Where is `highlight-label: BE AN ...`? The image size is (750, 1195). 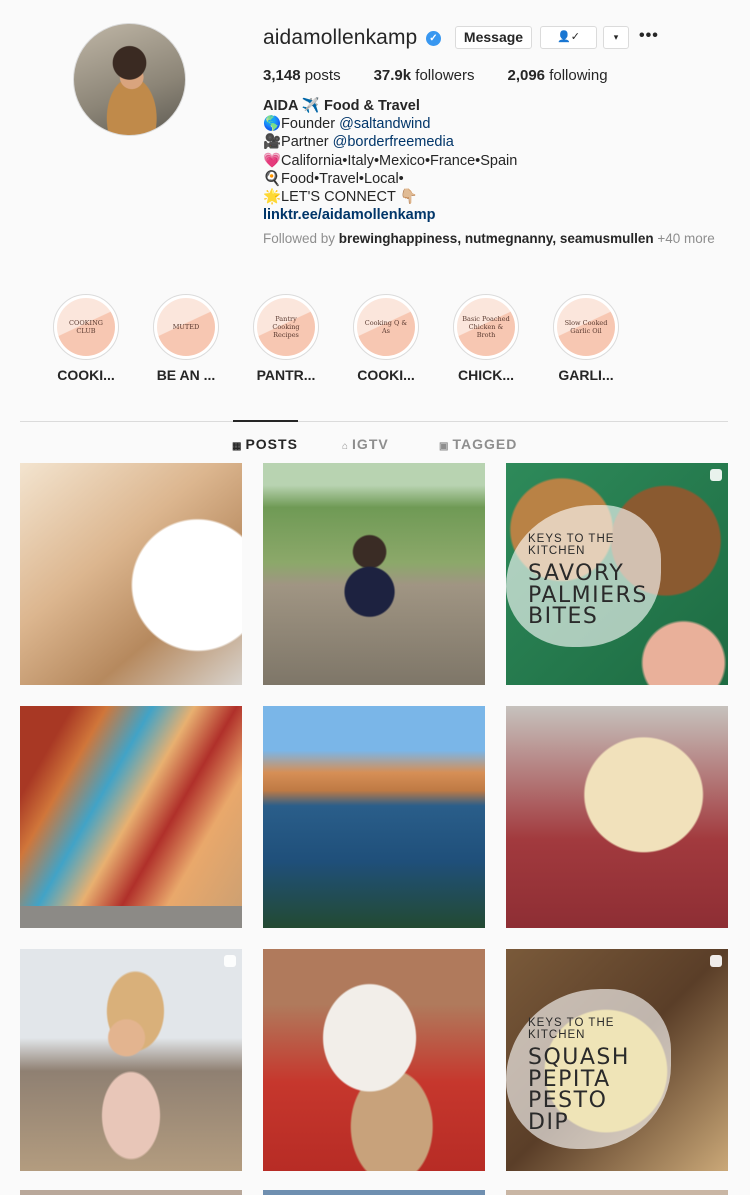 highlight-label: BE AN ... is located at coordinates (186, 375).